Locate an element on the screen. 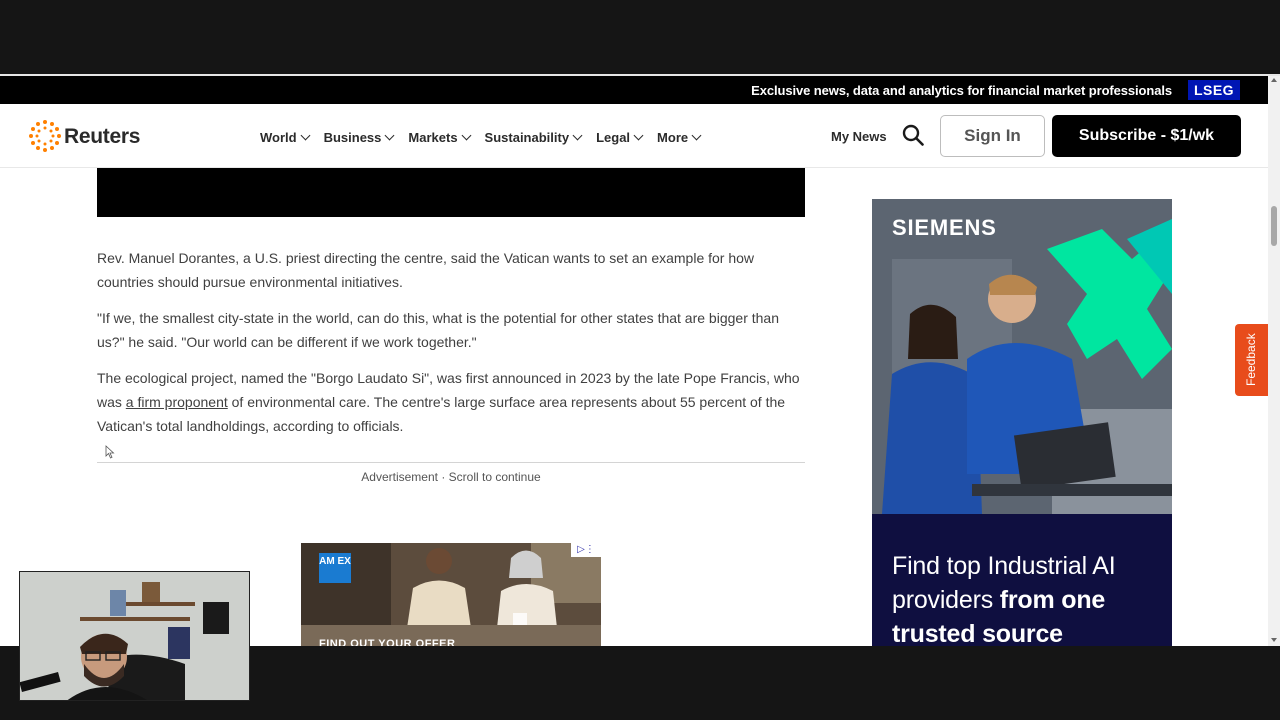 The height and width of the screenshot is (720, 1280). subscribe-button: Subscribe - $1/wk is located at coordinates (1146, 136).